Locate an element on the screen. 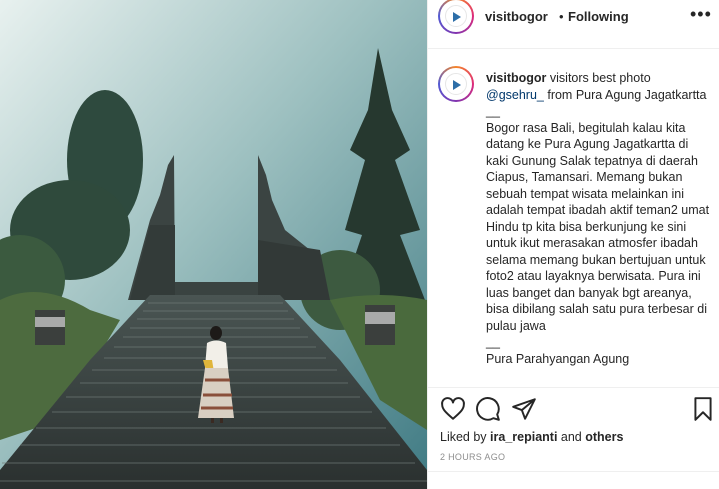 The width and height of the screenshot is (719, 489). caption-mention-link: @gsehru_ is located at coordinates (515, 95).